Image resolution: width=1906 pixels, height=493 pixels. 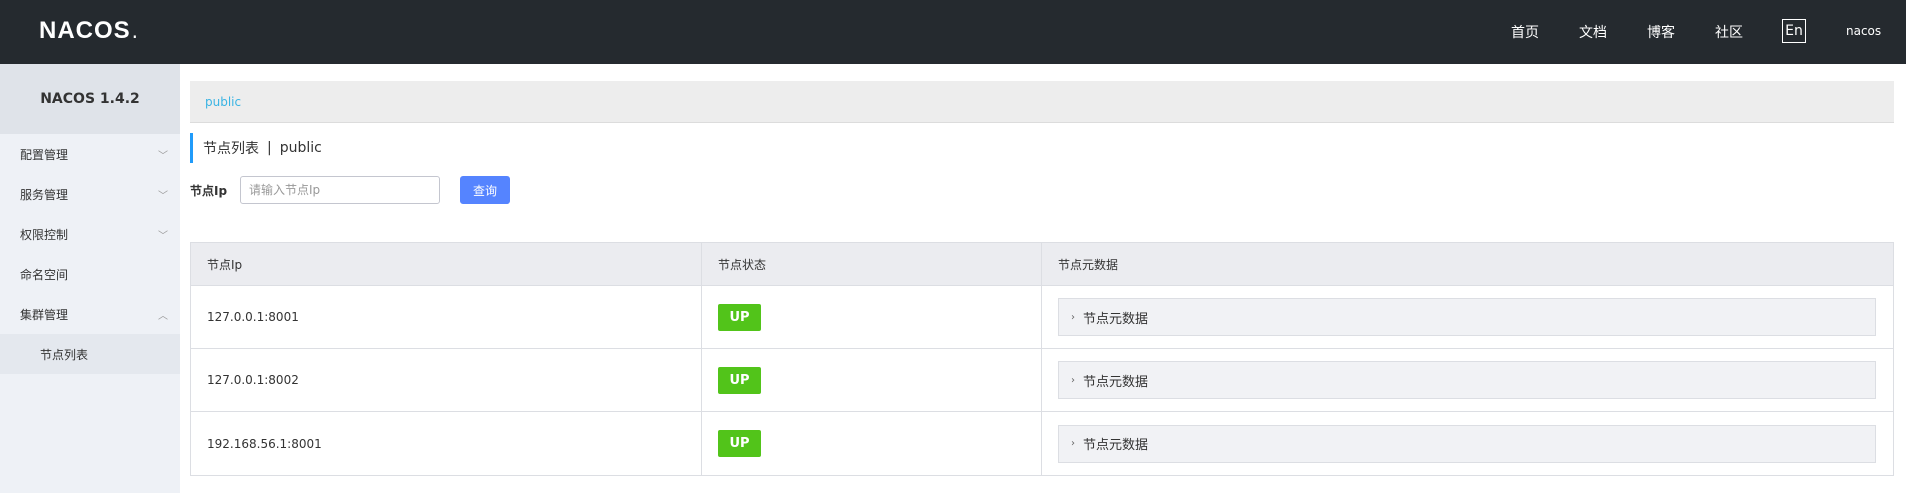 I want to click on table-row: 127.0.0.1:8001 UP › 节点元数据, so click(x=1042, y=317).